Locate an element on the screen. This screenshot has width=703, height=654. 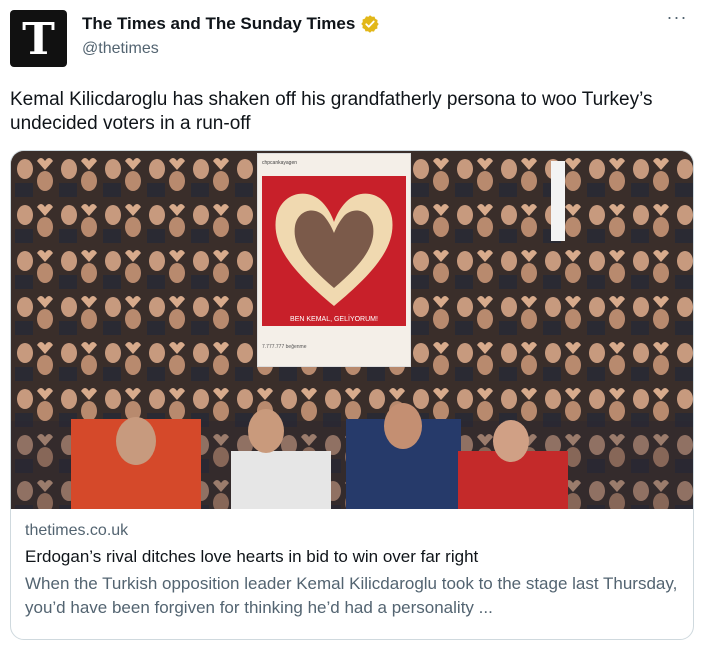
sign-banner: BEN KEMAL, GELİYORUM! is located at coordinates (334, 251).